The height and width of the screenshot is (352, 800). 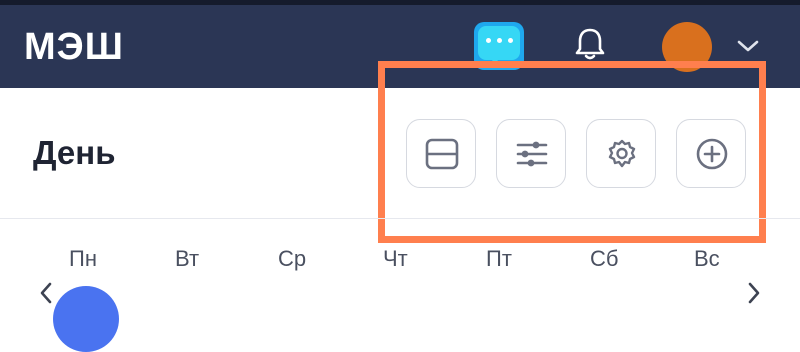 I want to click on weekday-sun: Вс, so click(x=707, y=258).